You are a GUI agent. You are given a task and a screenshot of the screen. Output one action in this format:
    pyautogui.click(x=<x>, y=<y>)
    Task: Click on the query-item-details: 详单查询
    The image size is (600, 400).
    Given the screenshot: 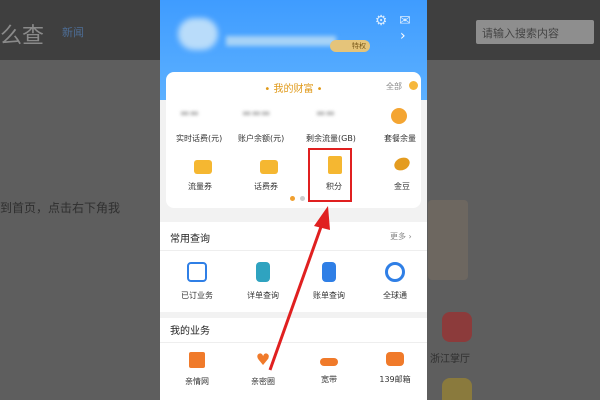 What is the action you would take?
    pyautogui.click(x=263, y=281)
    